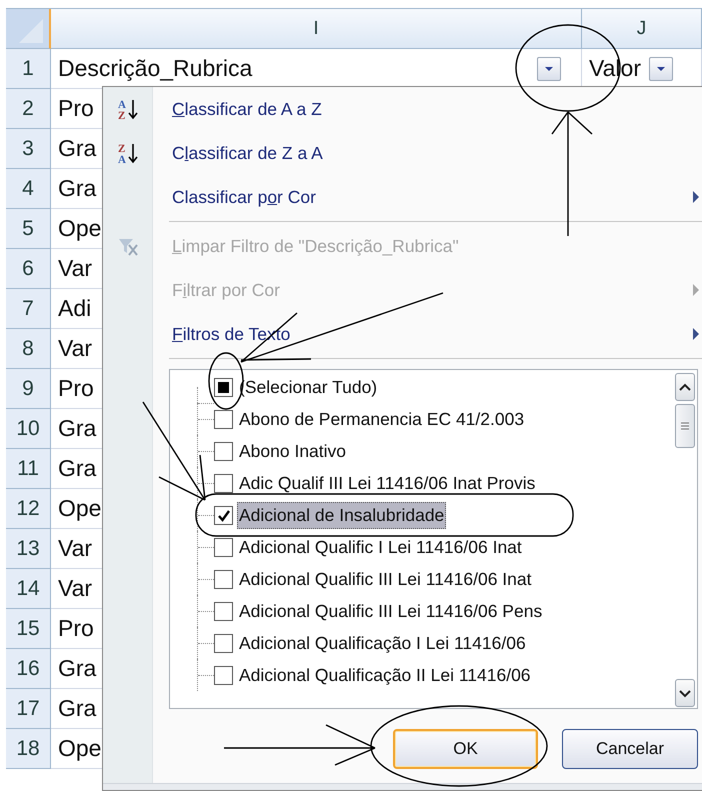  What do you see at coordinates (28, 469) in the screenshot?
I see `row-header: 11` at bounding box center [28, 469].